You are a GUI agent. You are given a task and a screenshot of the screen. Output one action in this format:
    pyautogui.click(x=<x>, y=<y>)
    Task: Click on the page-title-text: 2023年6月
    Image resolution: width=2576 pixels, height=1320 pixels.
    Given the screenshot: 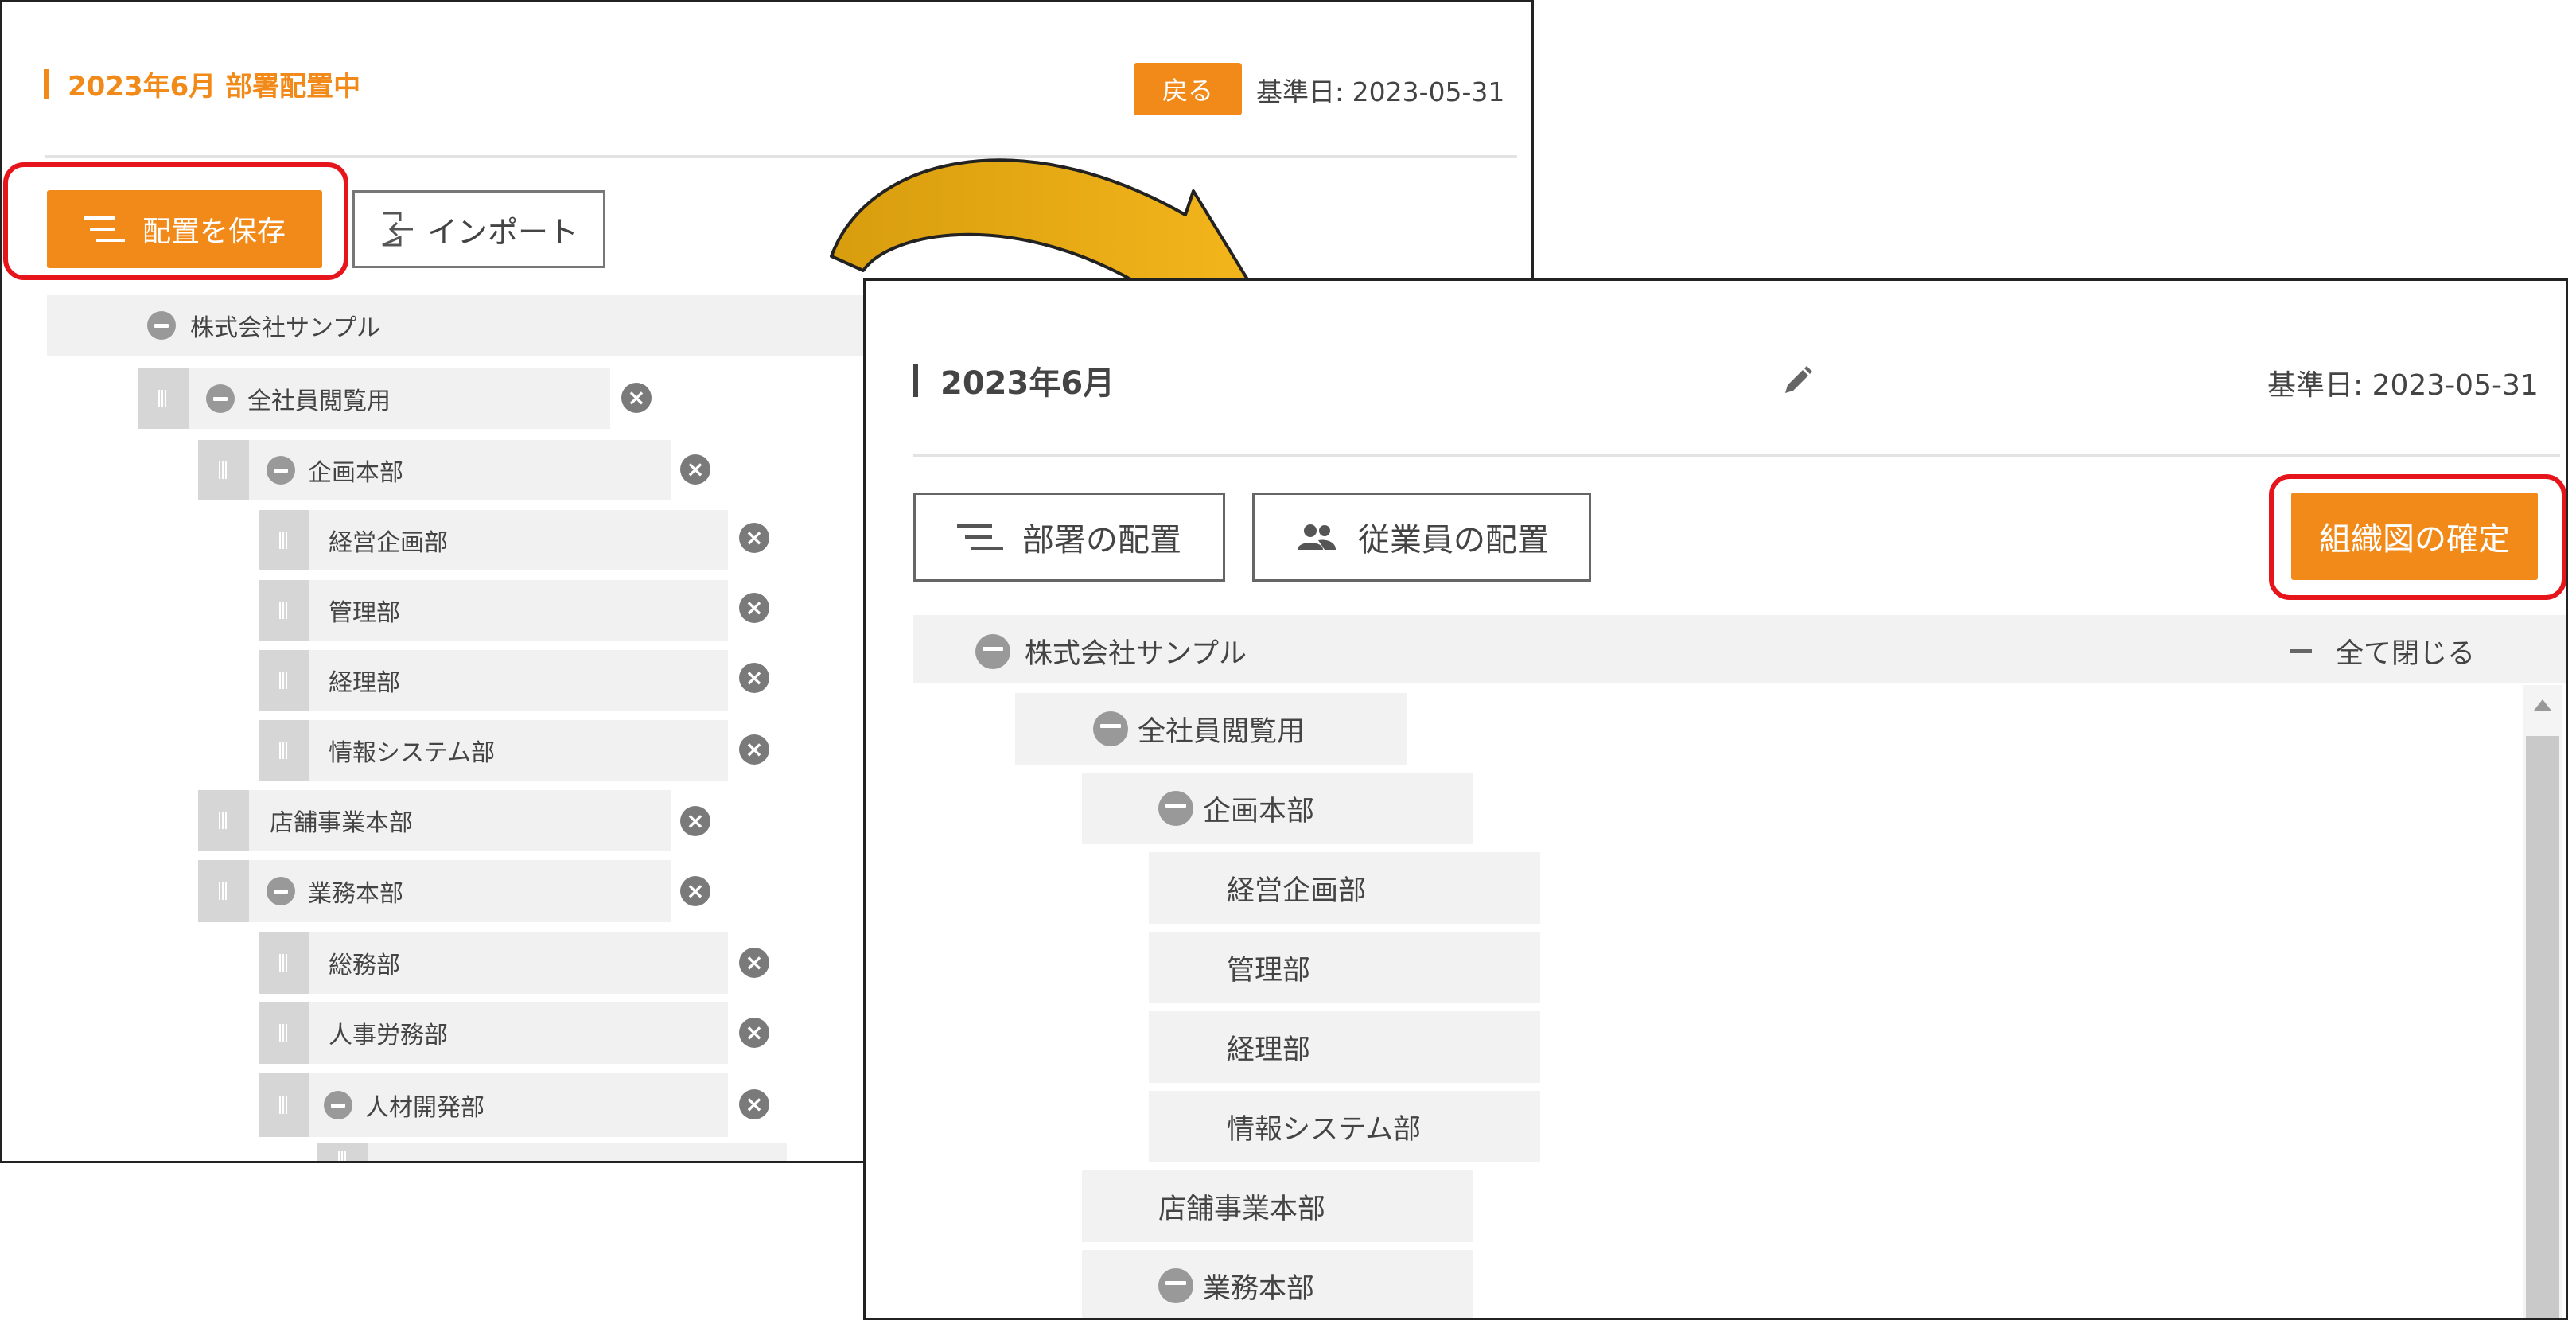 What is the action you would take?
    pyautogui.click(x=1028, y=383)
    